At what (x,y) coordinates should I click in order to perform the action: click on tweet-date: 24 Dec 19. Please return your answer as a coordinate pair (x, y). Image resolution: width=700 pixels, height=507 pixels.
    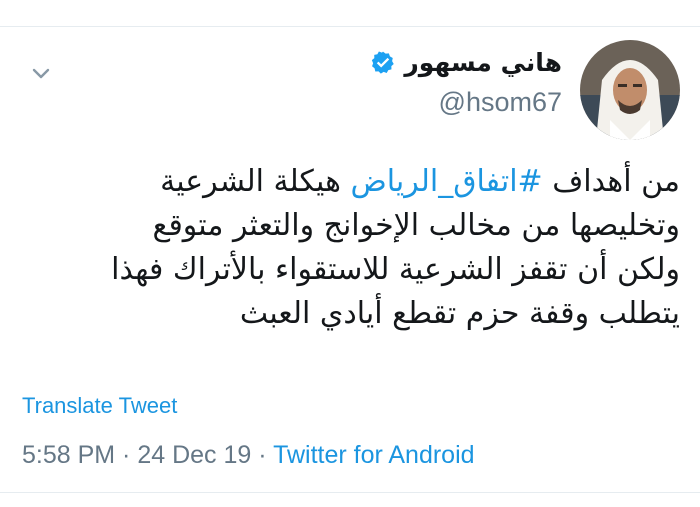
    Looking at the image, I should click on (194, 455).